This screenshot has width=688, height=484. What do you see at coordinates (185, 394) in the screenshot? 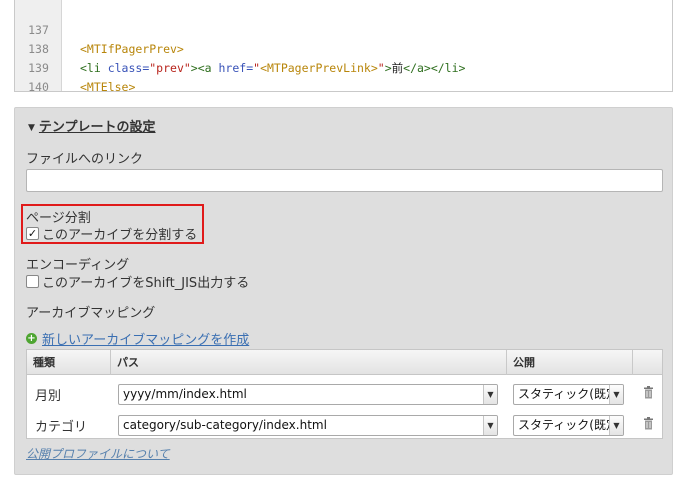
I see `path-select-value: yyyy/mm/index.html` at bounding box center [185, 394].